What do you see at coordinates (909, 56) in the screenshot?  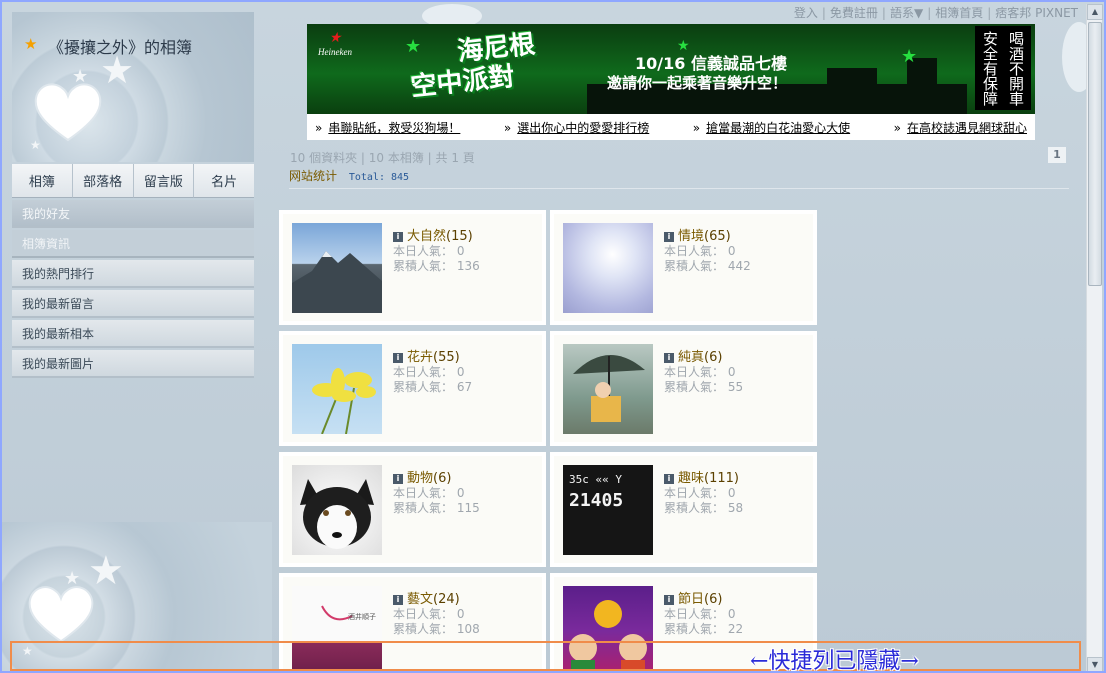 I see `green-star-icon: ★` at bounding box center [909, 56].